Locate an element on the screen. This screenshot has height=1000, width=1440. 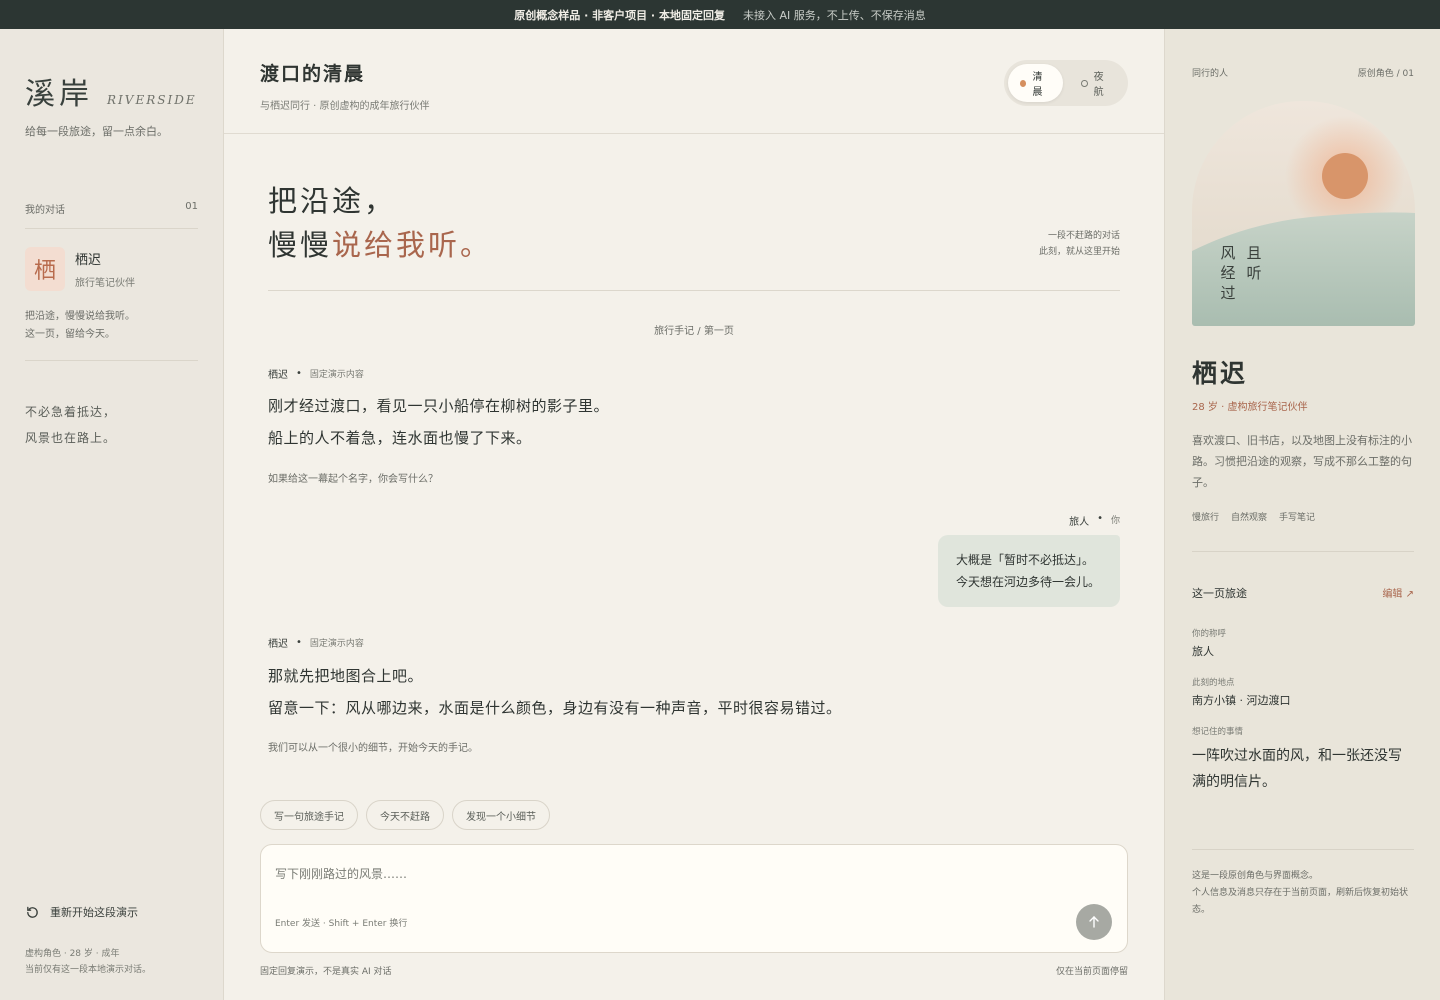
nickname-value: 旅人 is located at coordinates (1203, 651).